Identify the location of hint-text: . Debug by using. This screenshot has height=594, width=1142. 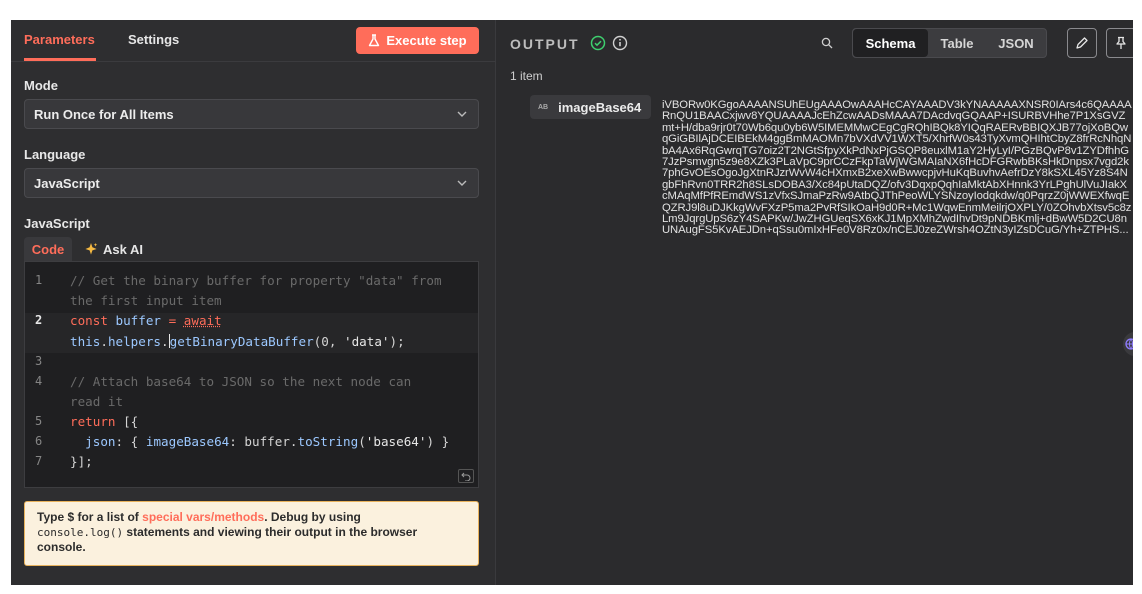
(312, 517).